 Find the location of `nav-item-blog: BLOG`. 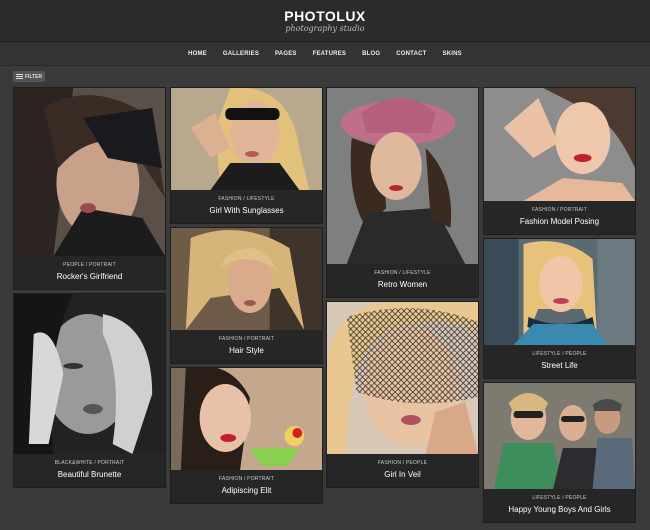

nav-item-blog: BLOG is located at coordinates (371, 54).